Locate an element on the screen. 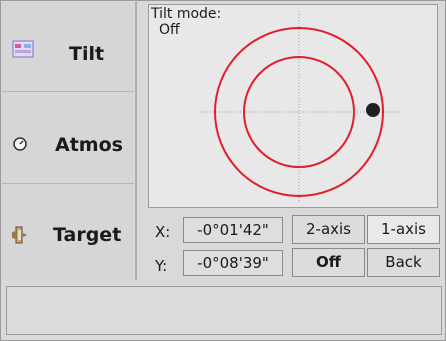  sidebar-item-tilt: Tilt is located at coordinates (68, 47).